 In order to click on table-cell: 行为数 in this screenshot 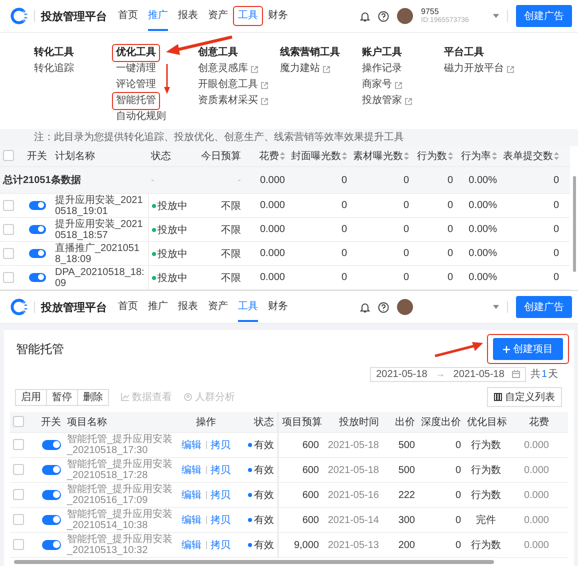, I will do `click(486, 445)`.